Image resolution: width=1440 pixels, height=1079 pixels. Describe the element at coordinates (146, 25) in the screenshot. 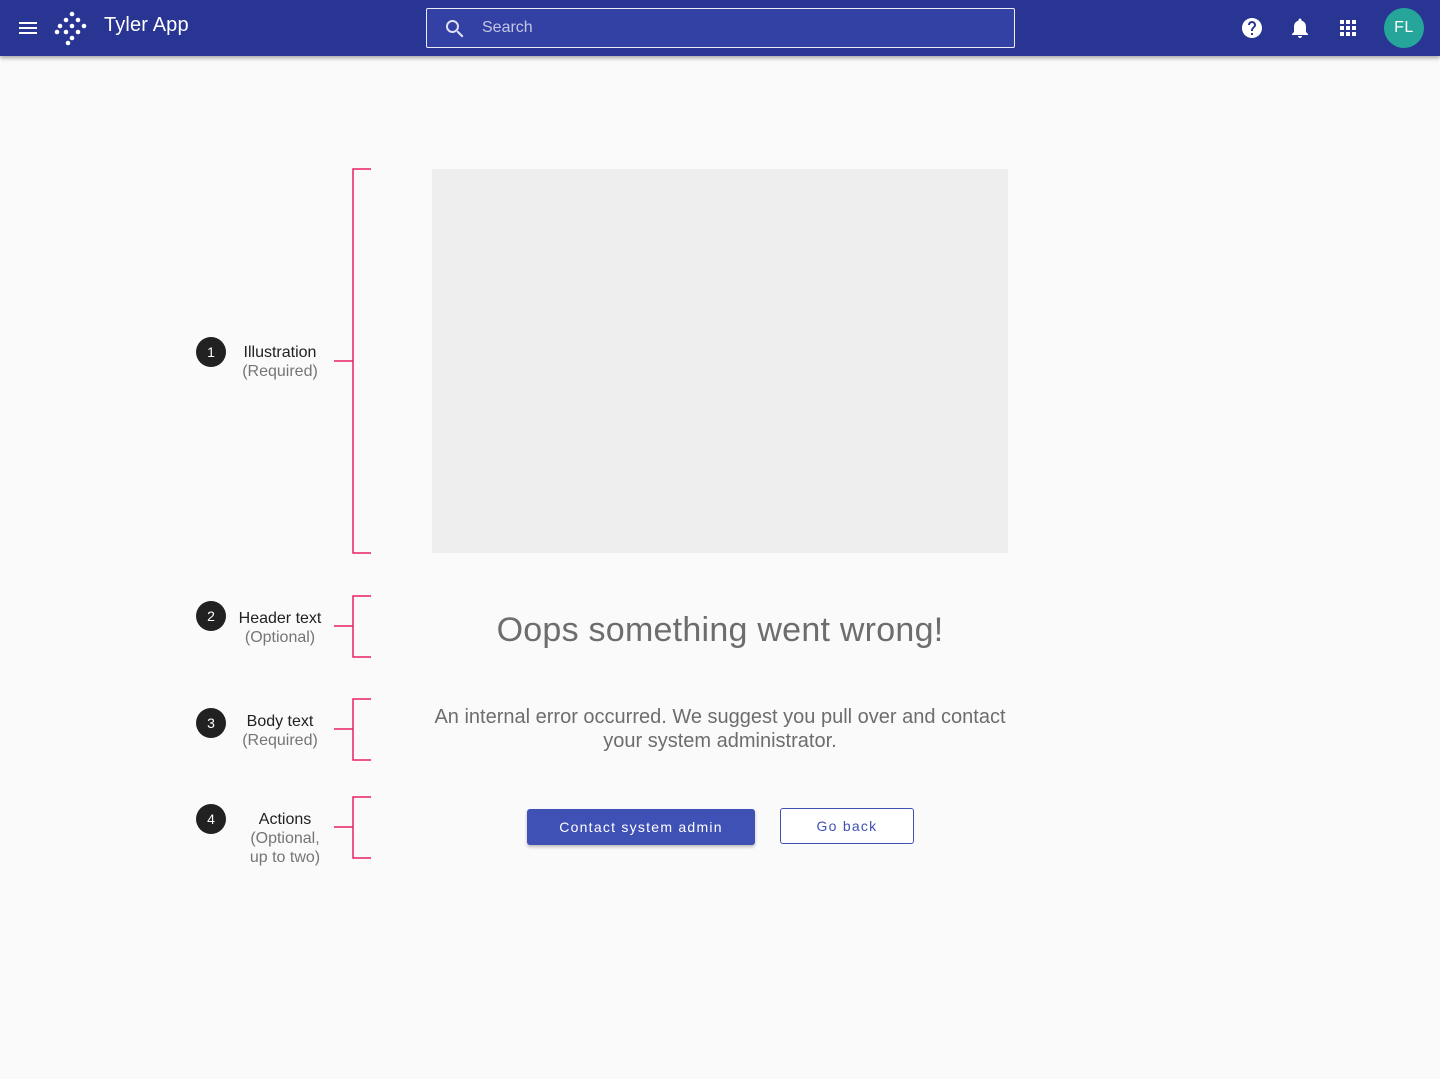

I see `app-title: Tyler App` at that location.